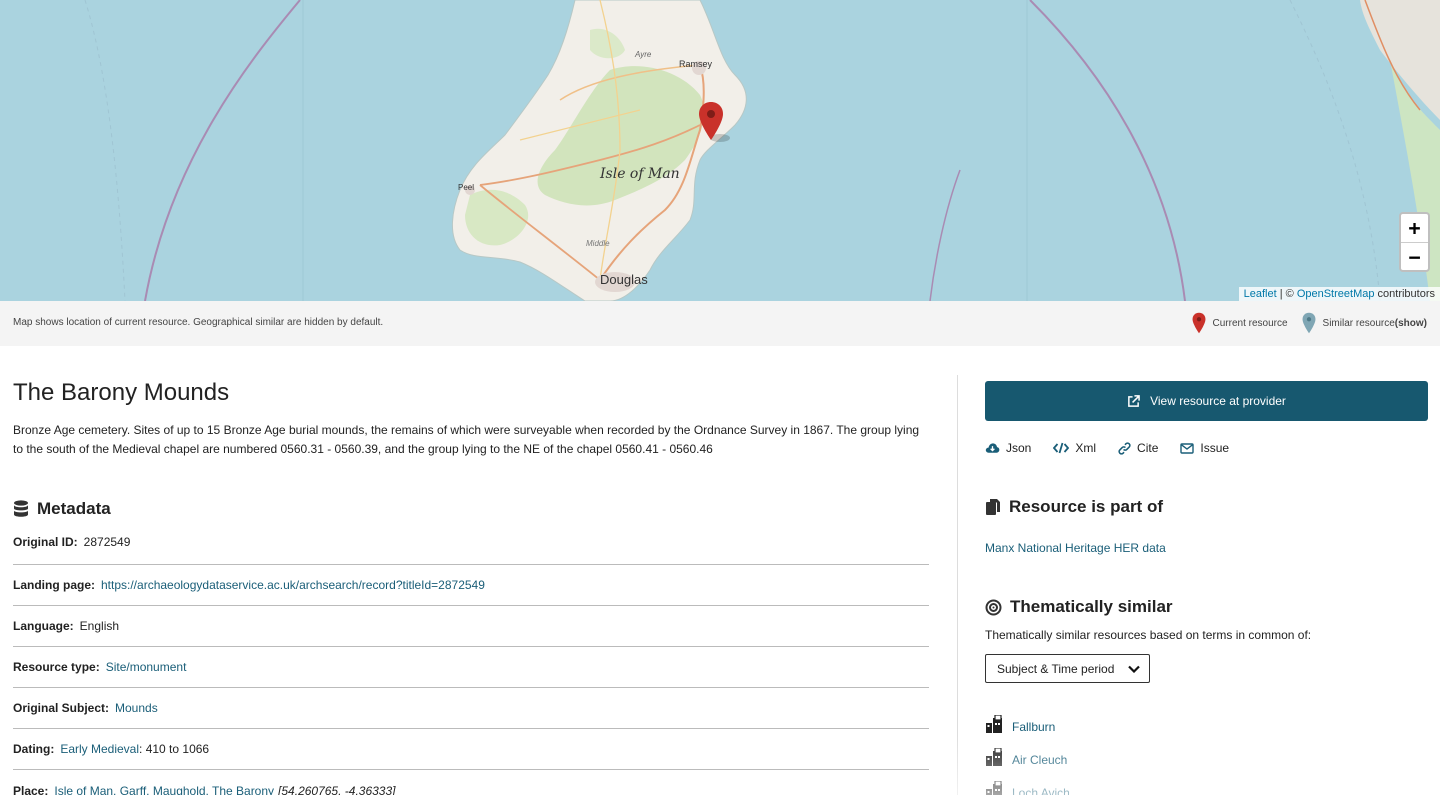 The height and width of the screenshot is (795, 1440). Describe the element at coordinates (1206, 507) in the screenshot. I see `part-of-heading: Resource is part of` at that location.